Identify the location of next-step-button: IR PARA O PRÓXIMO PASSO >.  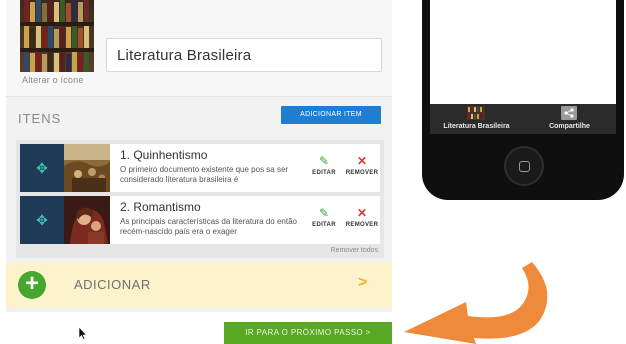
(308, 333).